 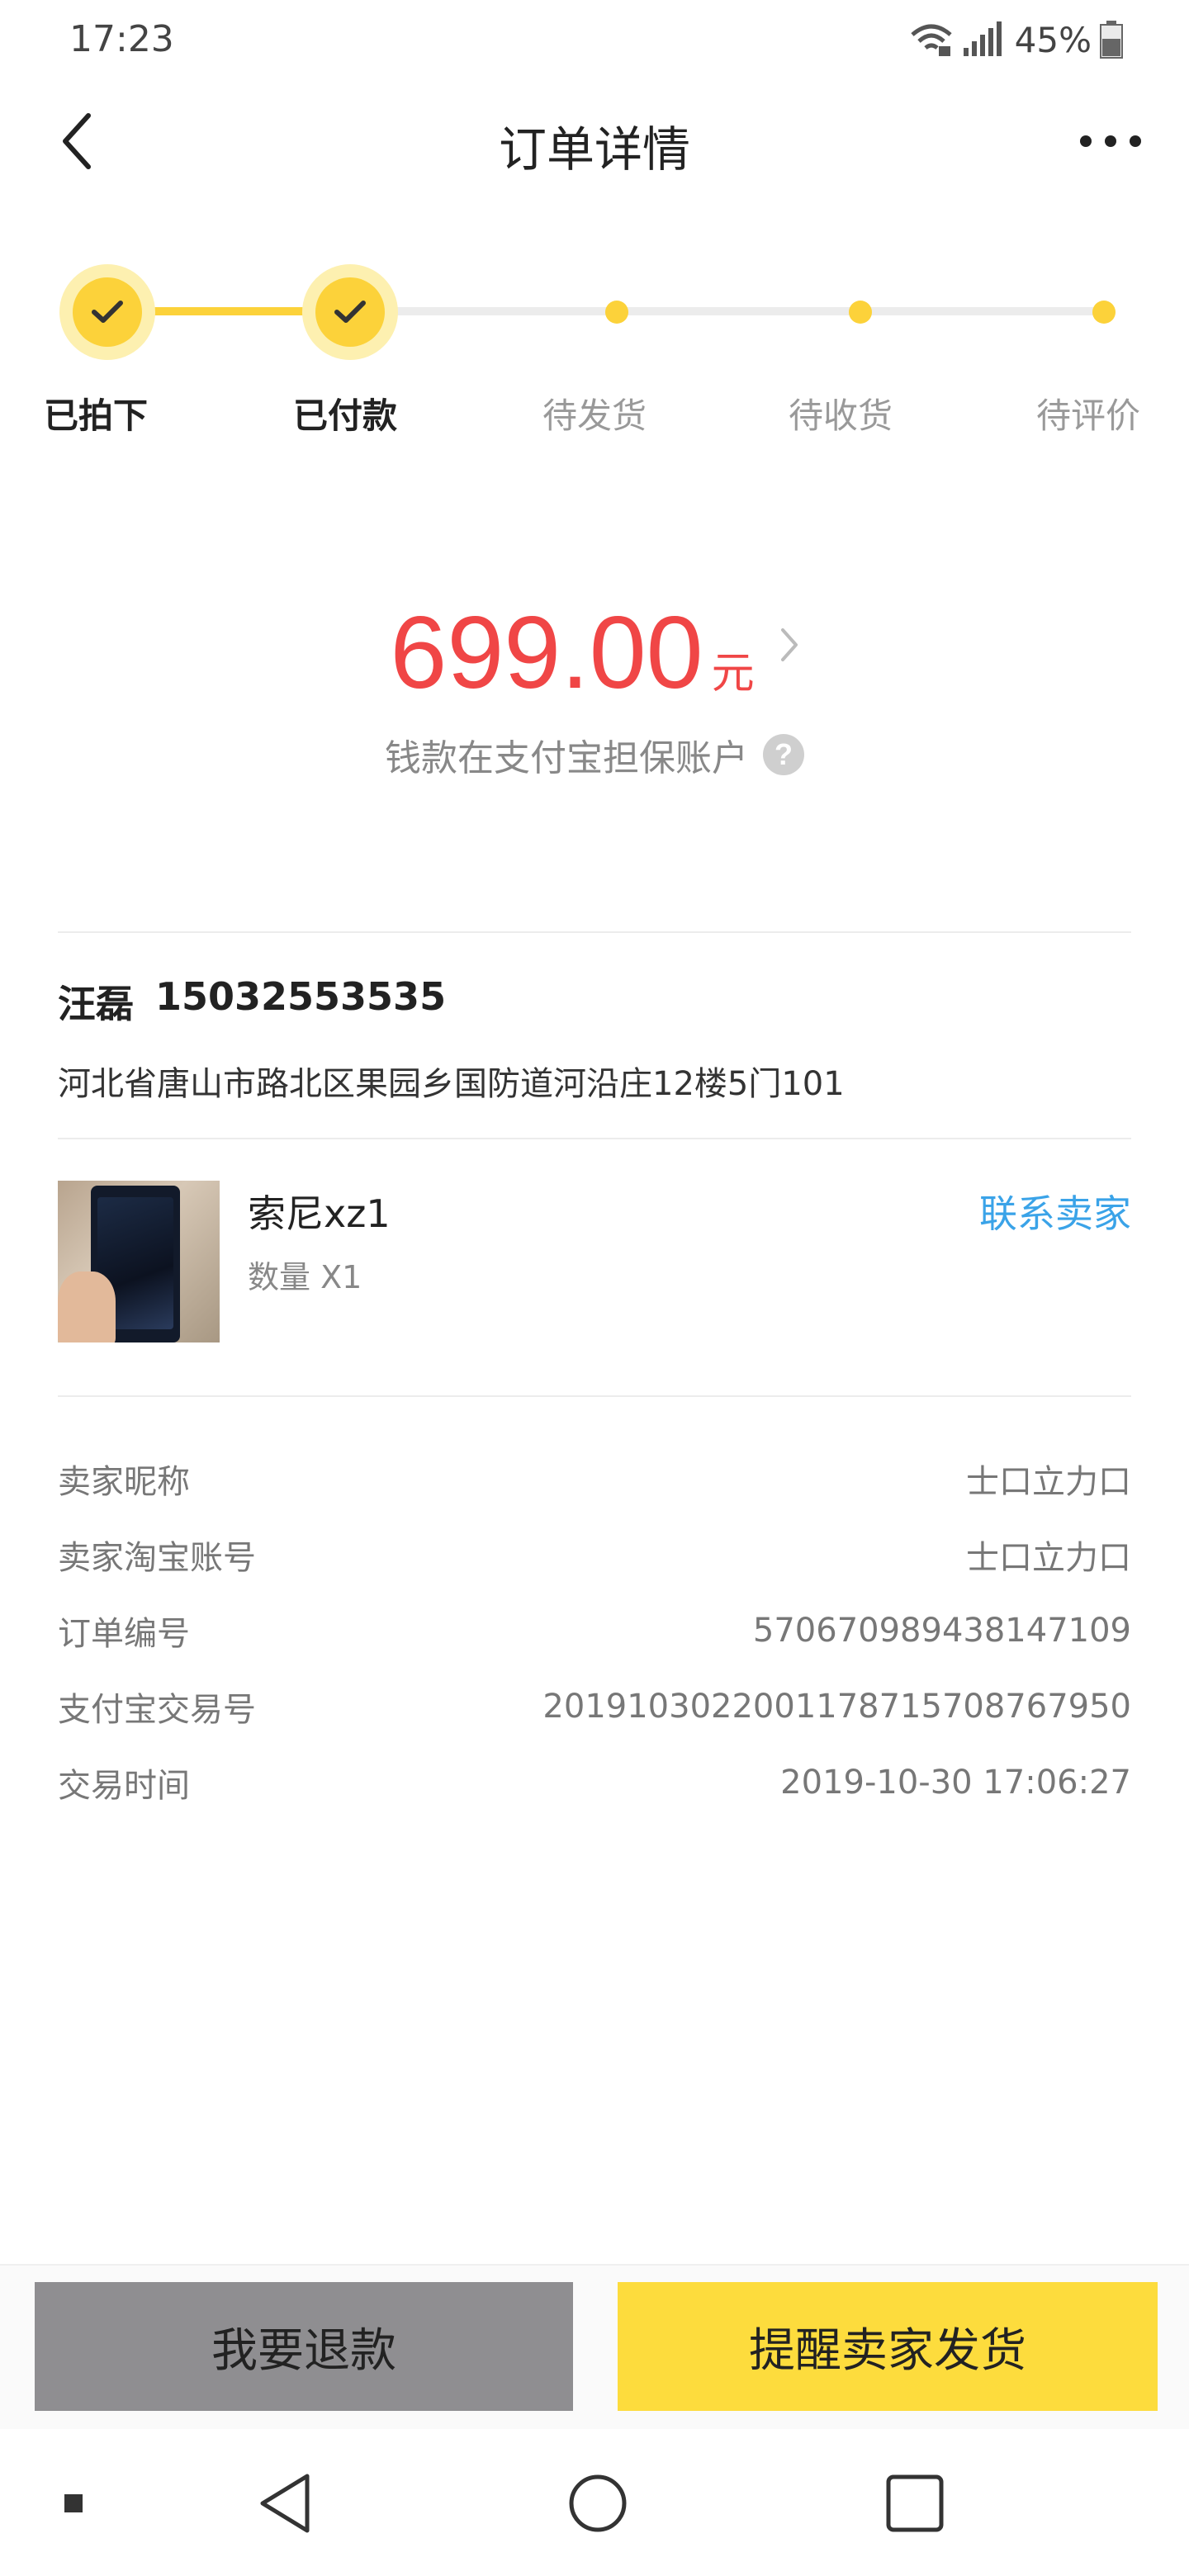 I want to click on more-dots-icon, so click(x=1110, y=141).